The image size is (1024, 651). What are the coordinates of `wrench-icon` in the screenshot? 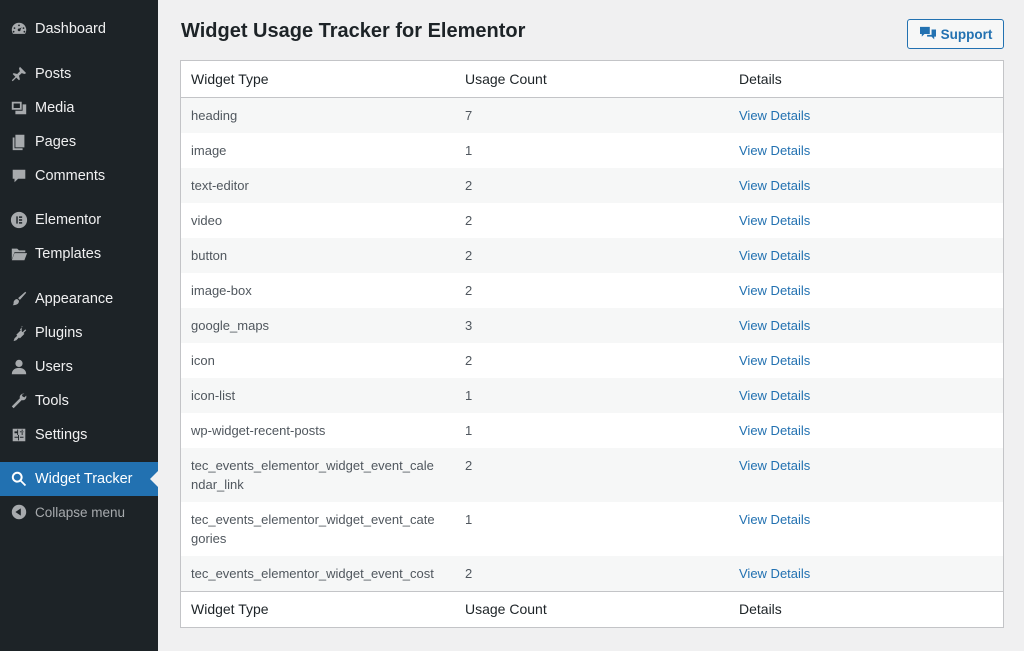 It's located at (17, 401).